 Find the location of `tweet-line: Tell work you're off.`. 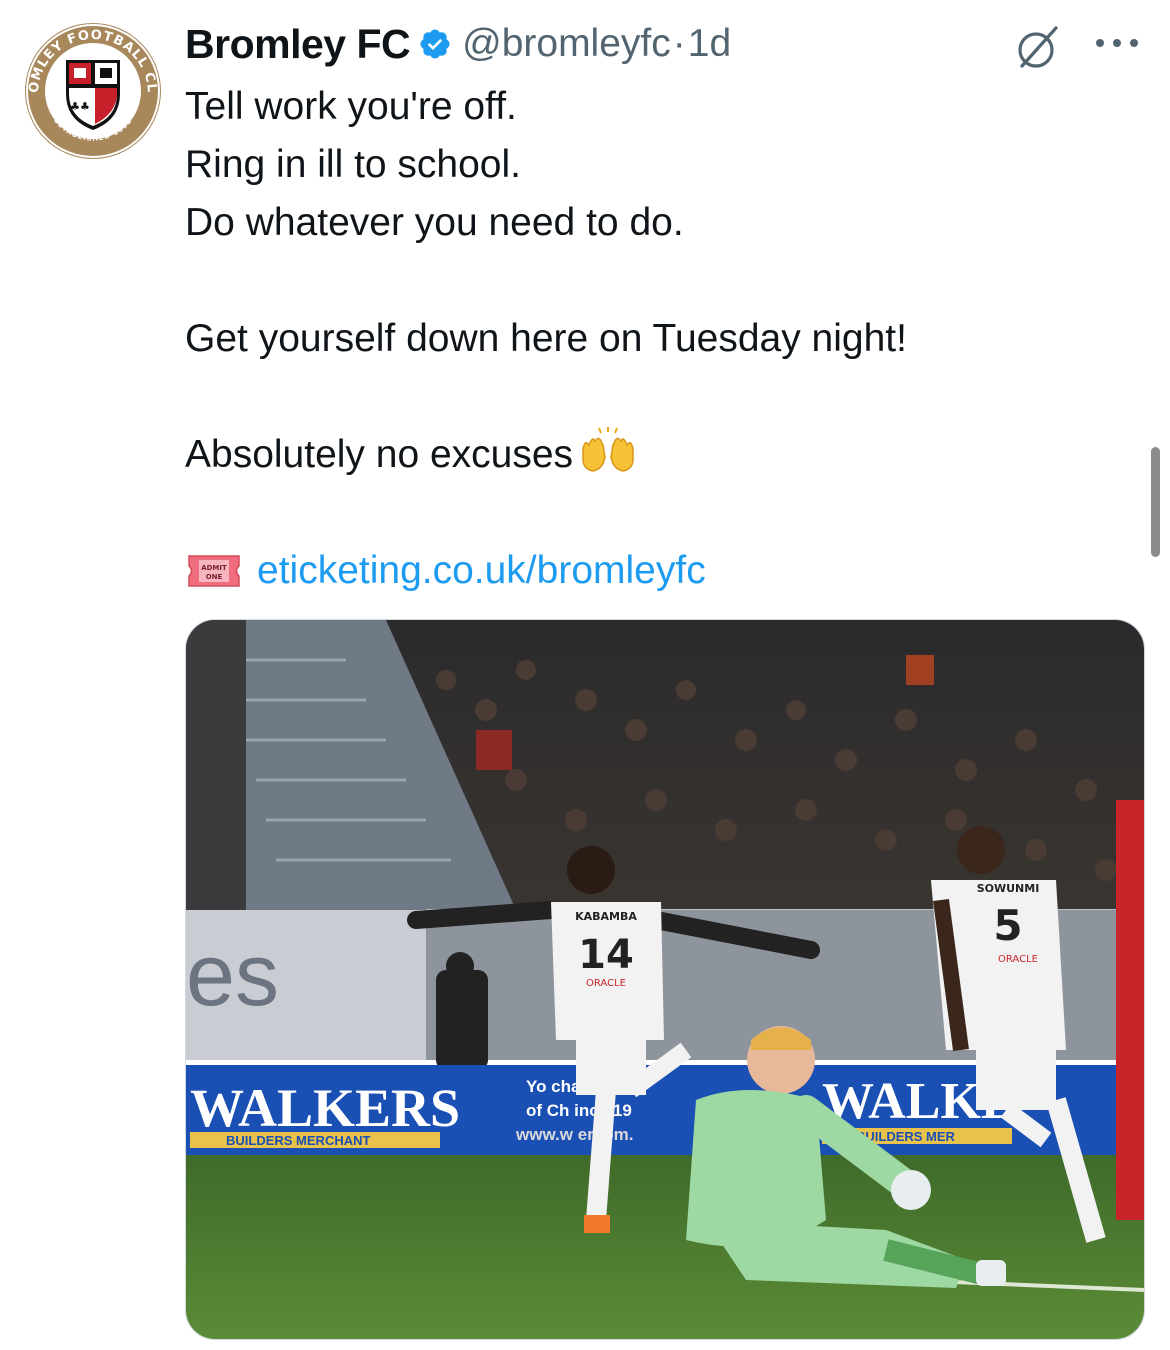

tweet-line: Tell work you're off. is located at coordinates (351, 106).